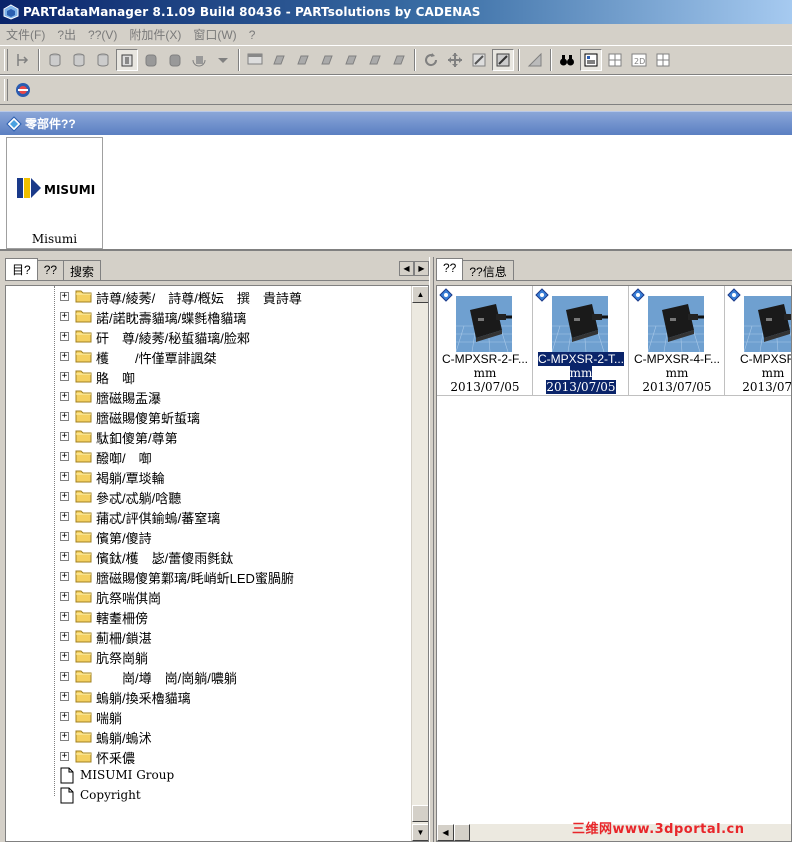  What do you see at coordinates (252, 35) in the screenshot?
I see `menu-item: ?` at bounding box center [252, 35].